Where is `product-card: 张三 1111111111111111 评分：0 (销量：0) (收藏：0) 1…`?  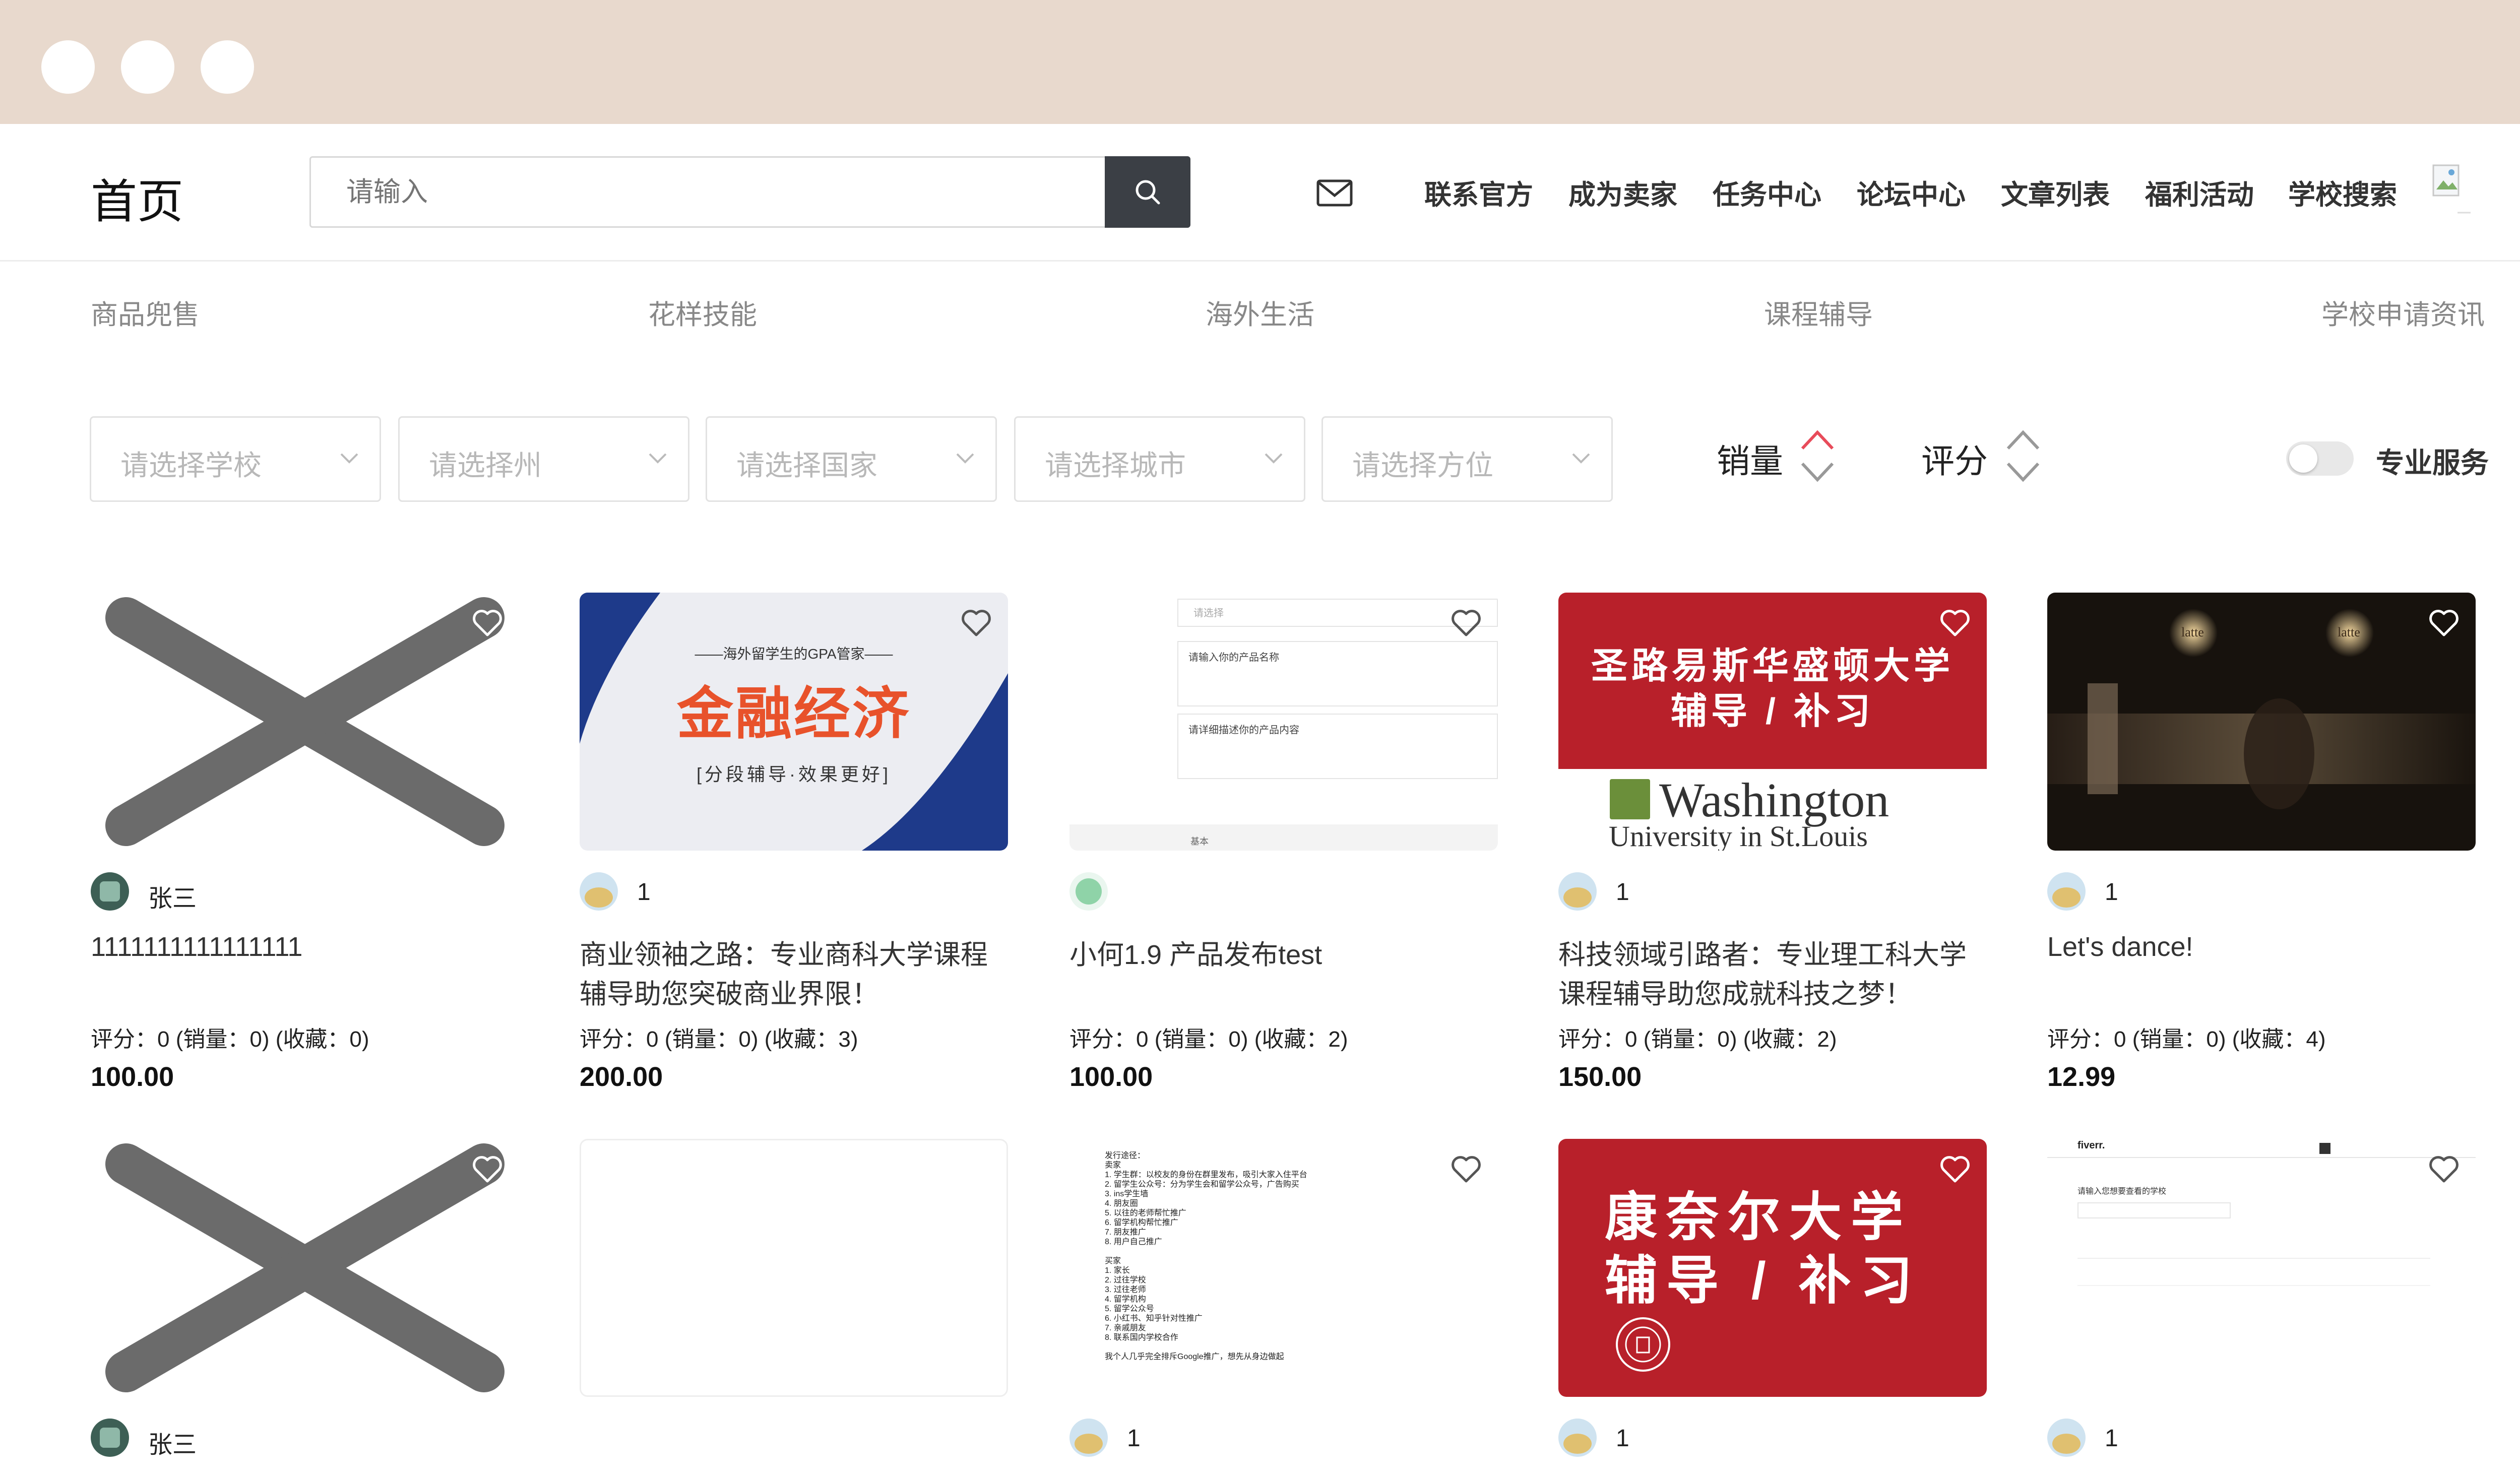
product-card: 张三 1111111111111111 评分：0 (销量：0) (收藏：0) 1… is located at coordinates (305, 850).